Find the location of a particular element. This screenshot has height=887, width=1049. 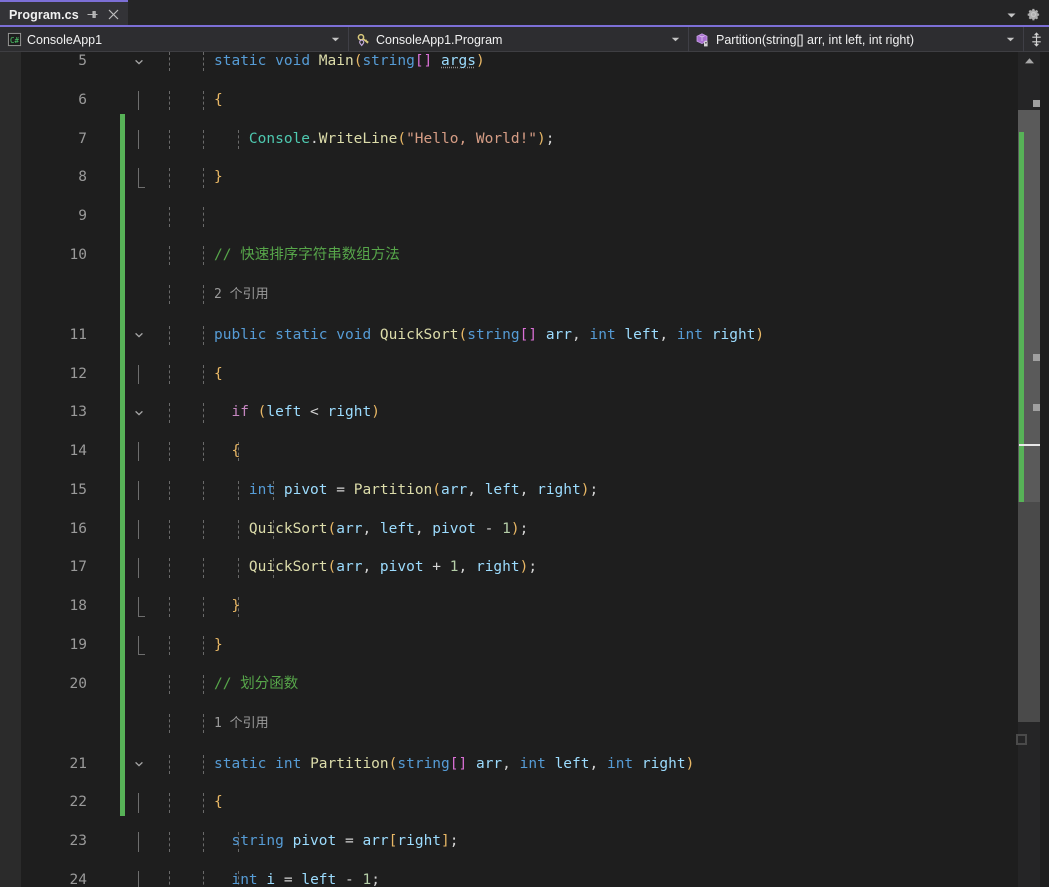

tab-title: Program.cs is located at coordinates (44, 14).